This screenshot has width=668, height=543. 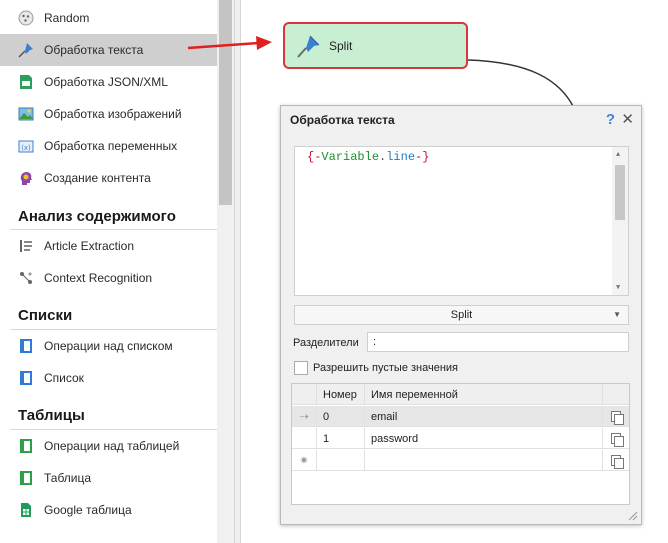 I want to click on sidebar-item-text-processing: Обработка текста, so click(x=109, y=50).